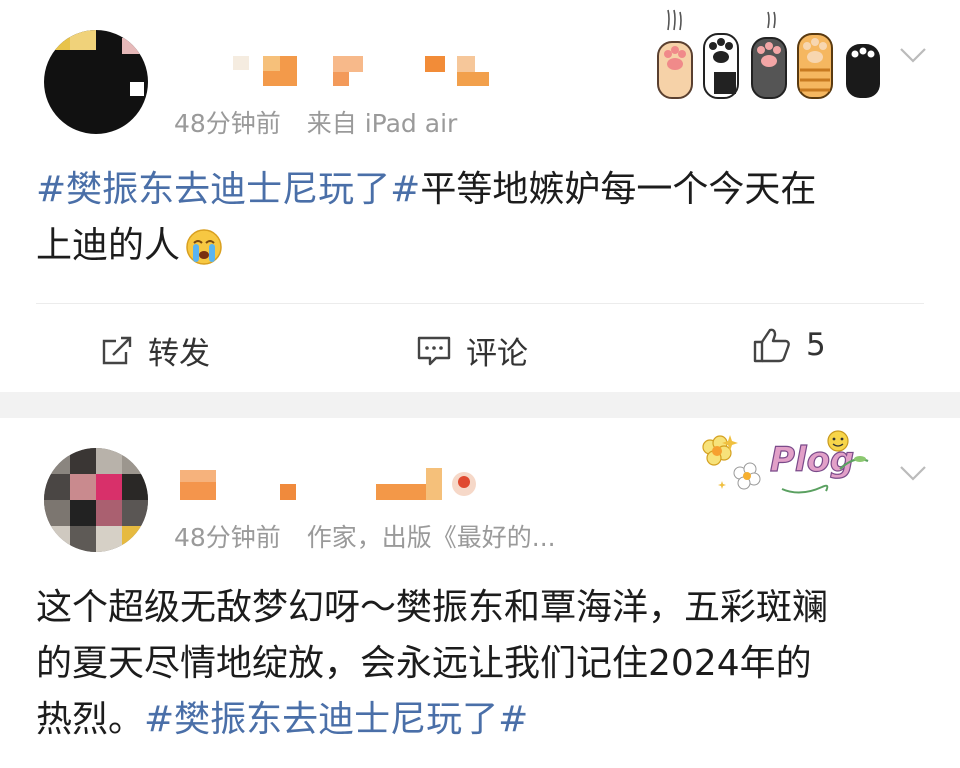 The width and height of the screenshot is (960, 768). Describe the element at coordinates (90, 719) in the screenshot. I see `post-text-line: 热烈。` at that location.